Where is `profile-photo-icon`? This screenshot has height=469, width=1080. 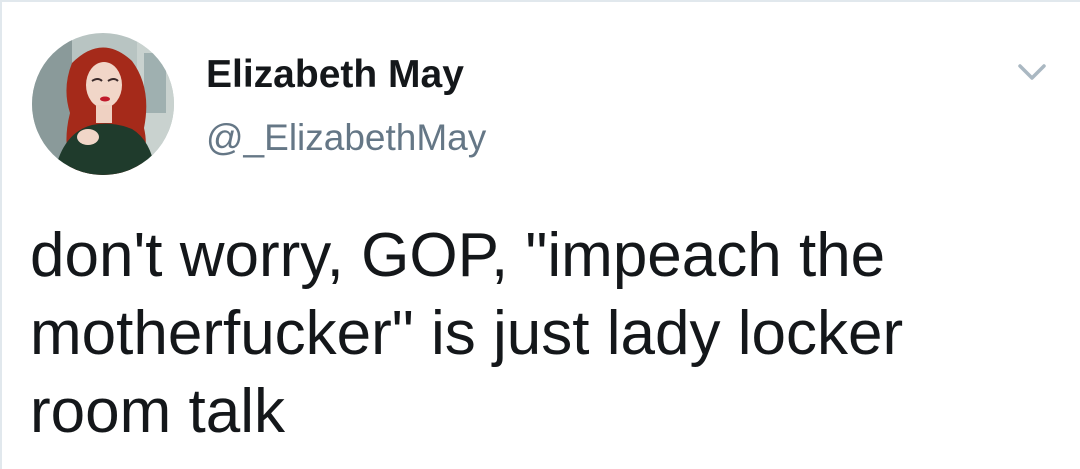
profile-photo-icon is located at coordinates (103, 104).